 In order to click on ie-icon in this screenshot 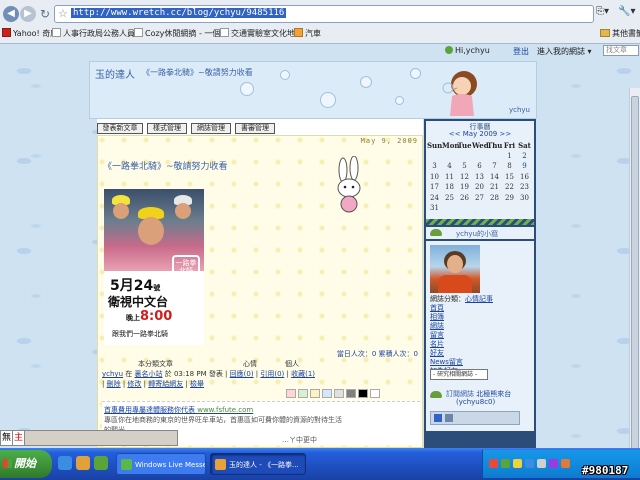, I will do `click(65, 463)`.